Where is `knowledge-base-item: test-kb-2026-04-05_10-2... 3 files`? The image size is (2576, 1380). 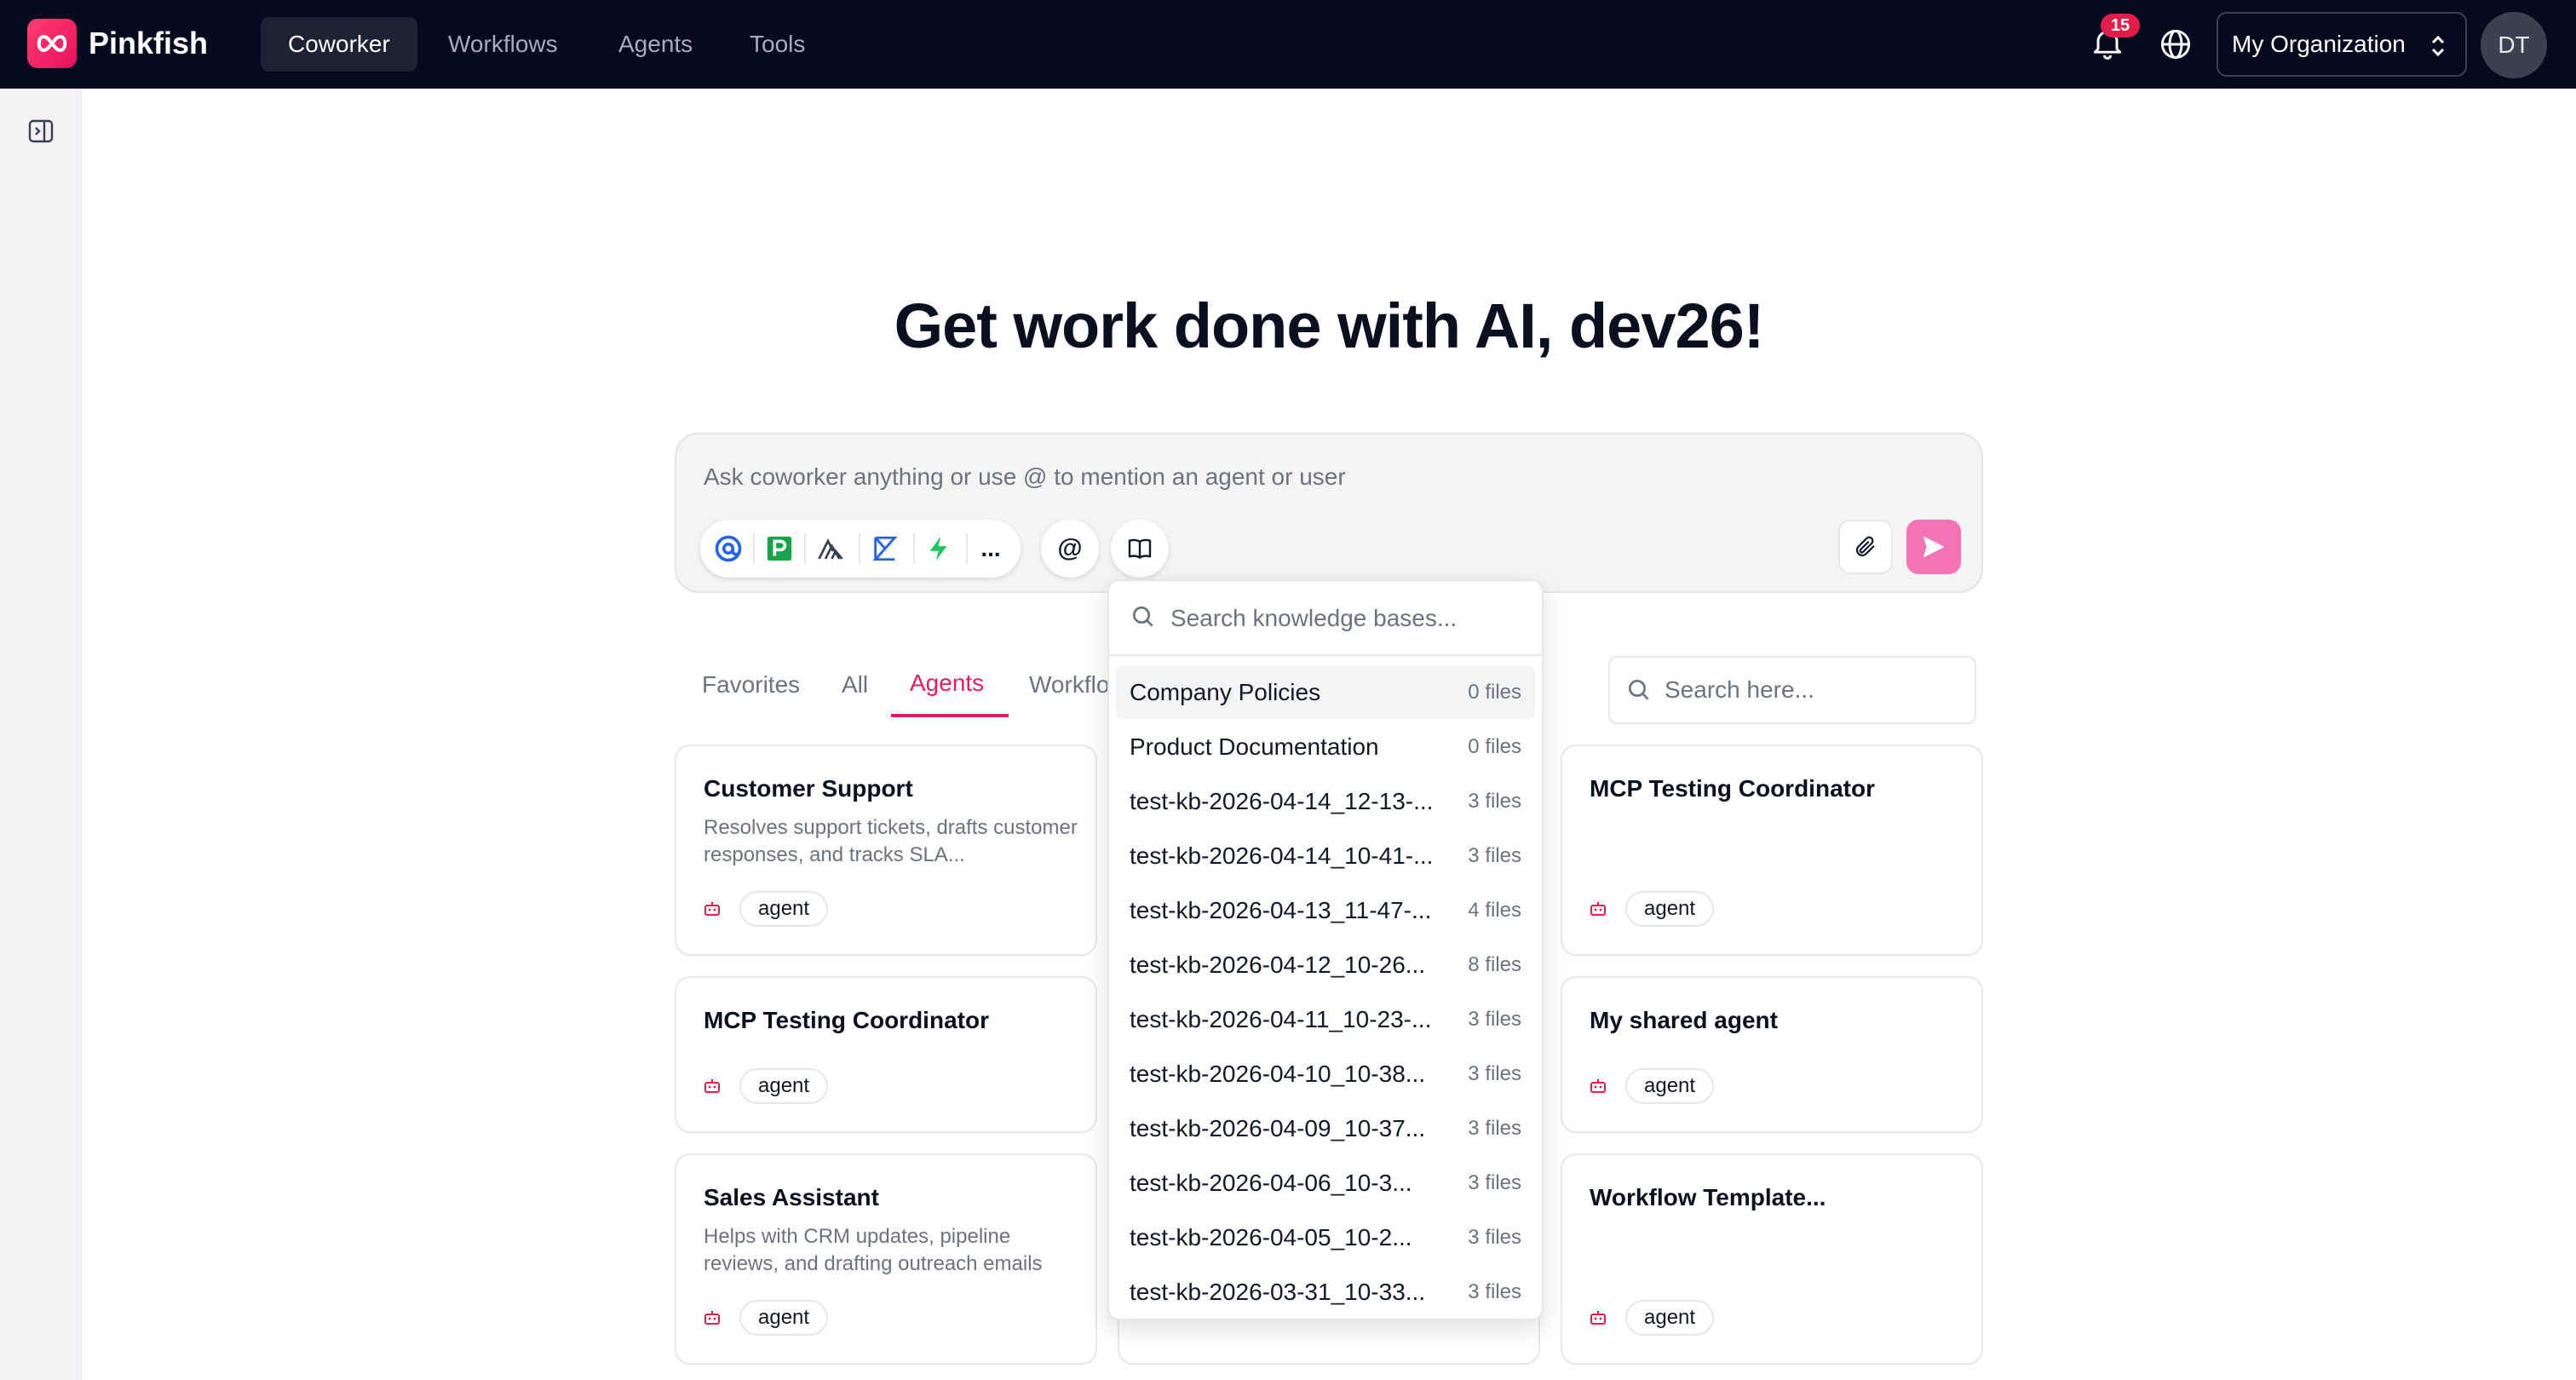
knowledge-base-item: test-kb-2026-04-05_10-2... 3 files is located at coordinates (1326, 1238).